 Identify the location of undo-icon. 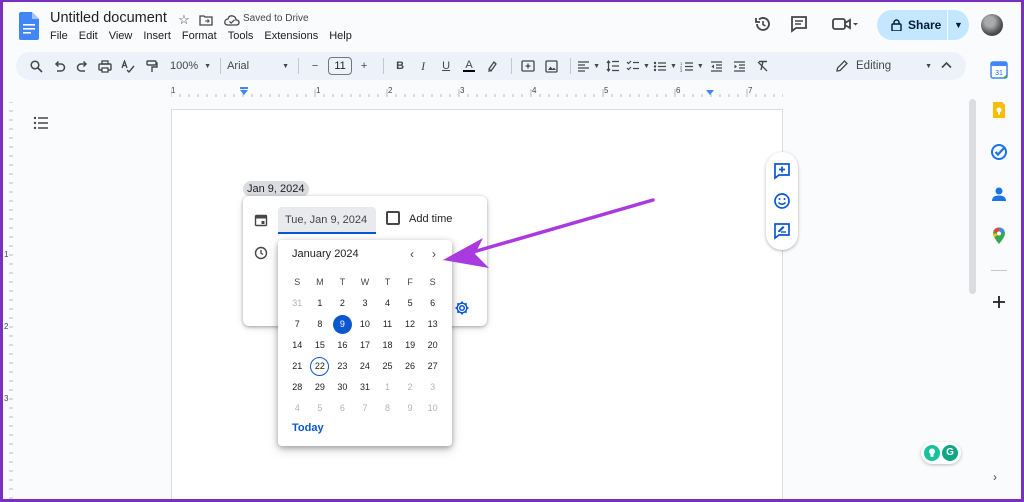
(59, 66).